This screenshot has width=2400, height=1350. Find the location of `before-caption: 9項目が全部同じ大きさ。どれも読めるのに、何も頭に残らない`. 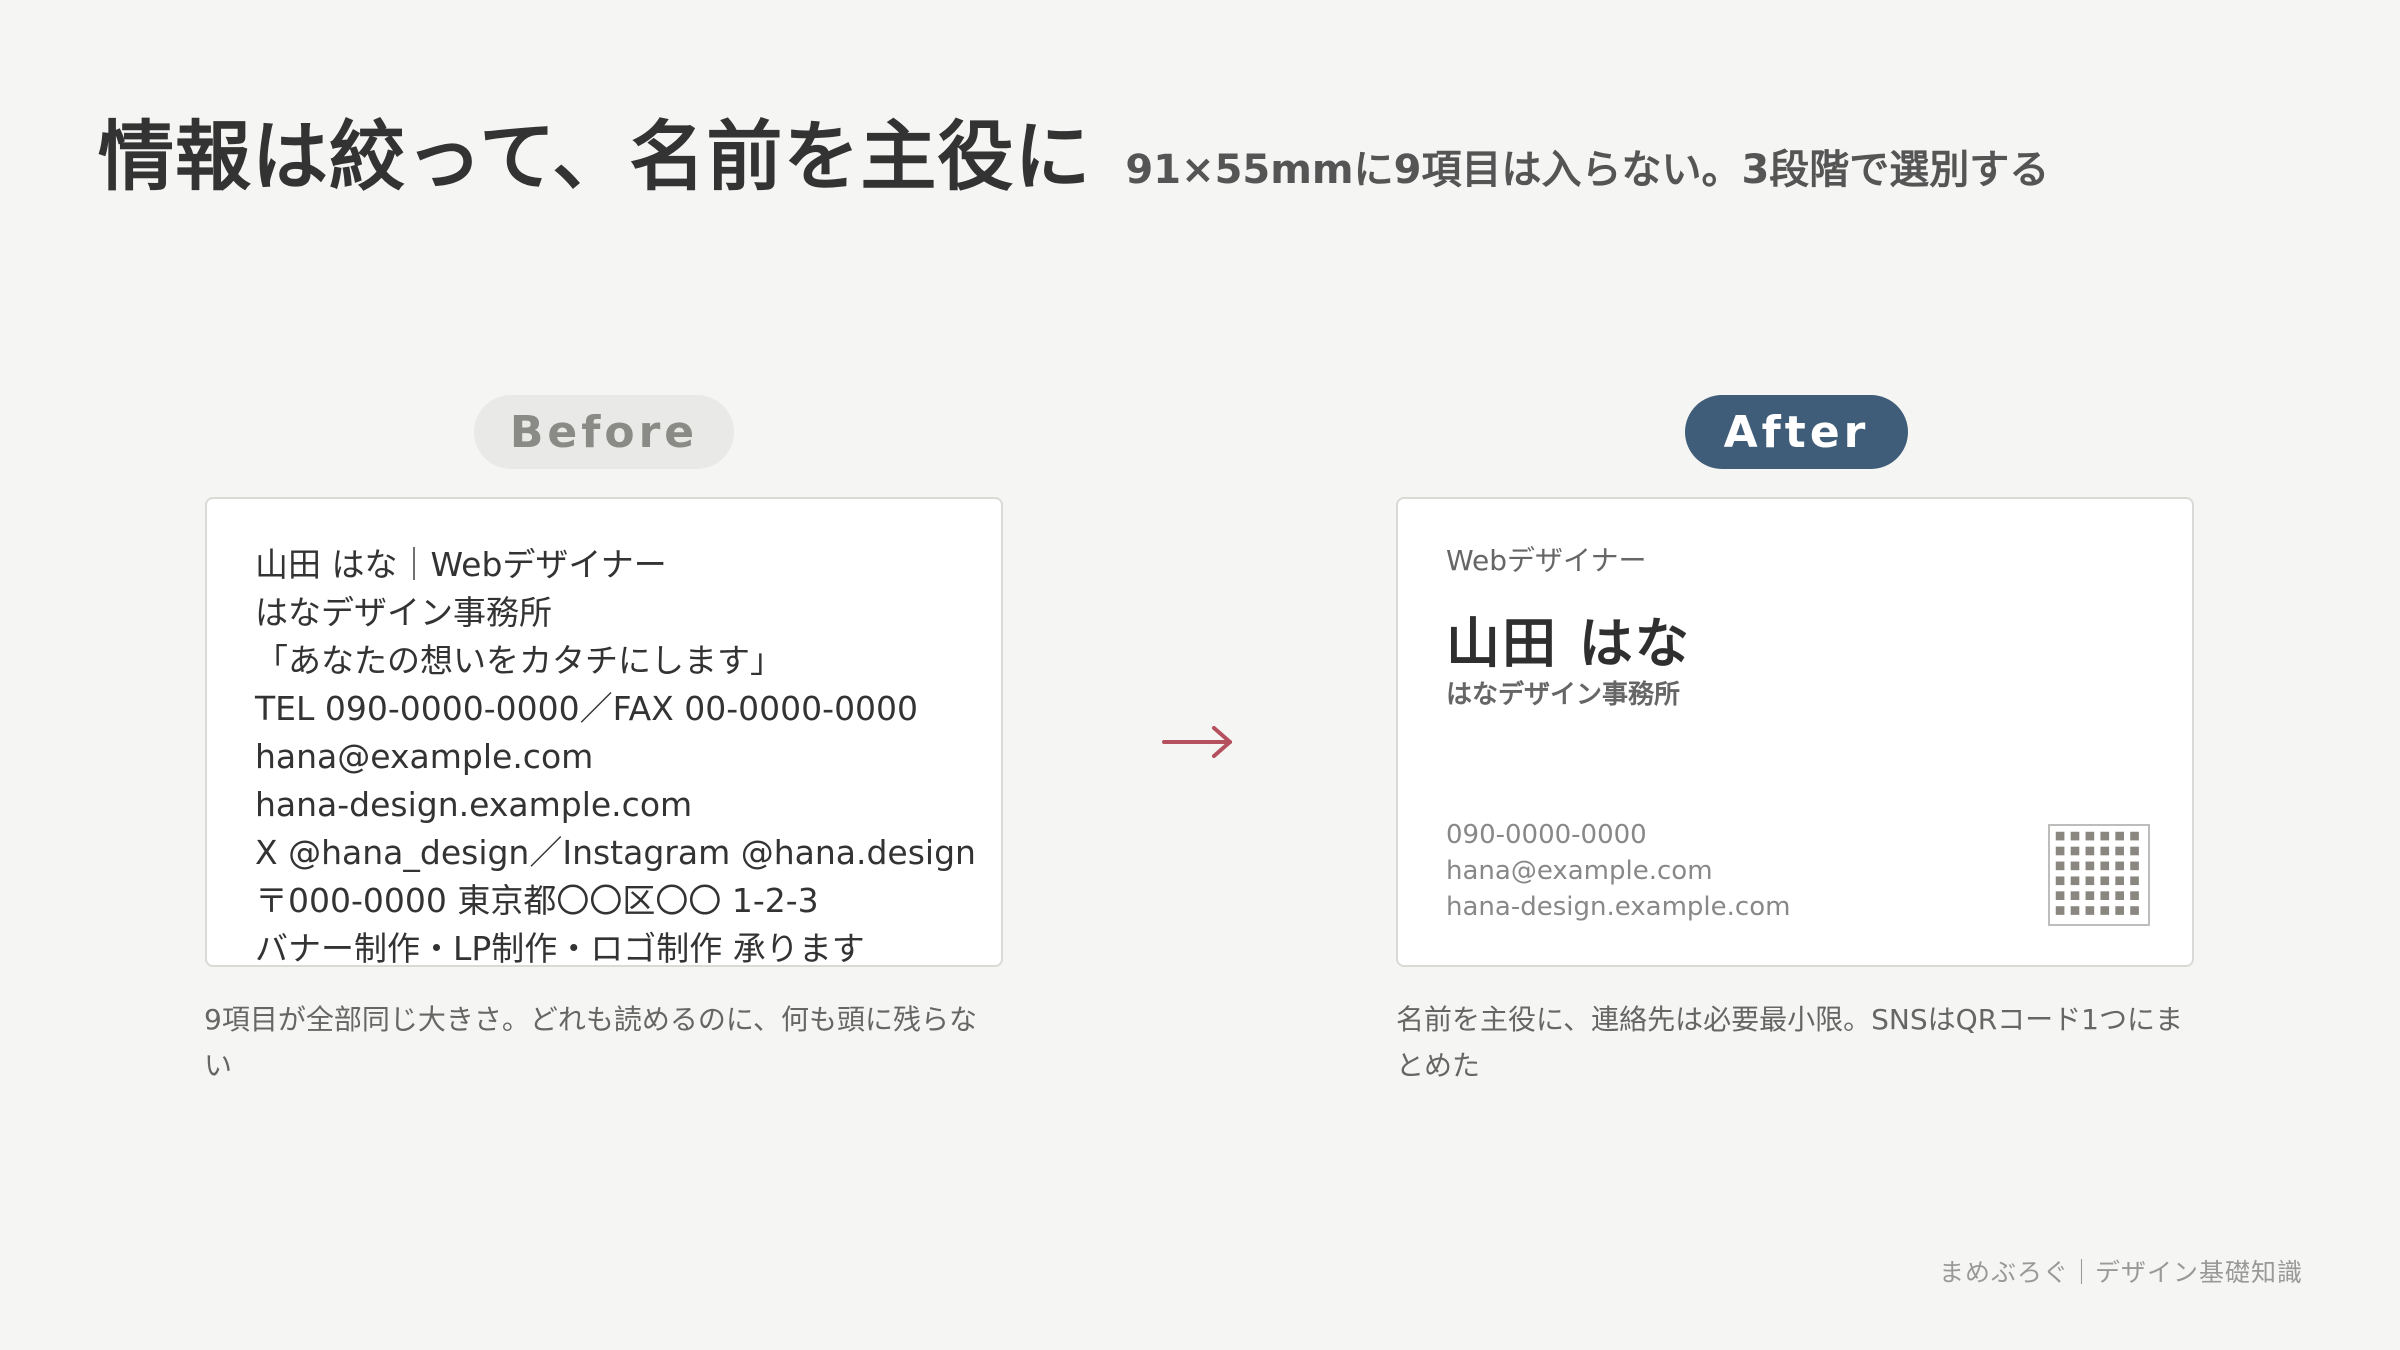

before-caption: 9項目が全部同じ大きさ。どれも読めるのに、何も頭に残らない is located at coordinates (590, 1042).